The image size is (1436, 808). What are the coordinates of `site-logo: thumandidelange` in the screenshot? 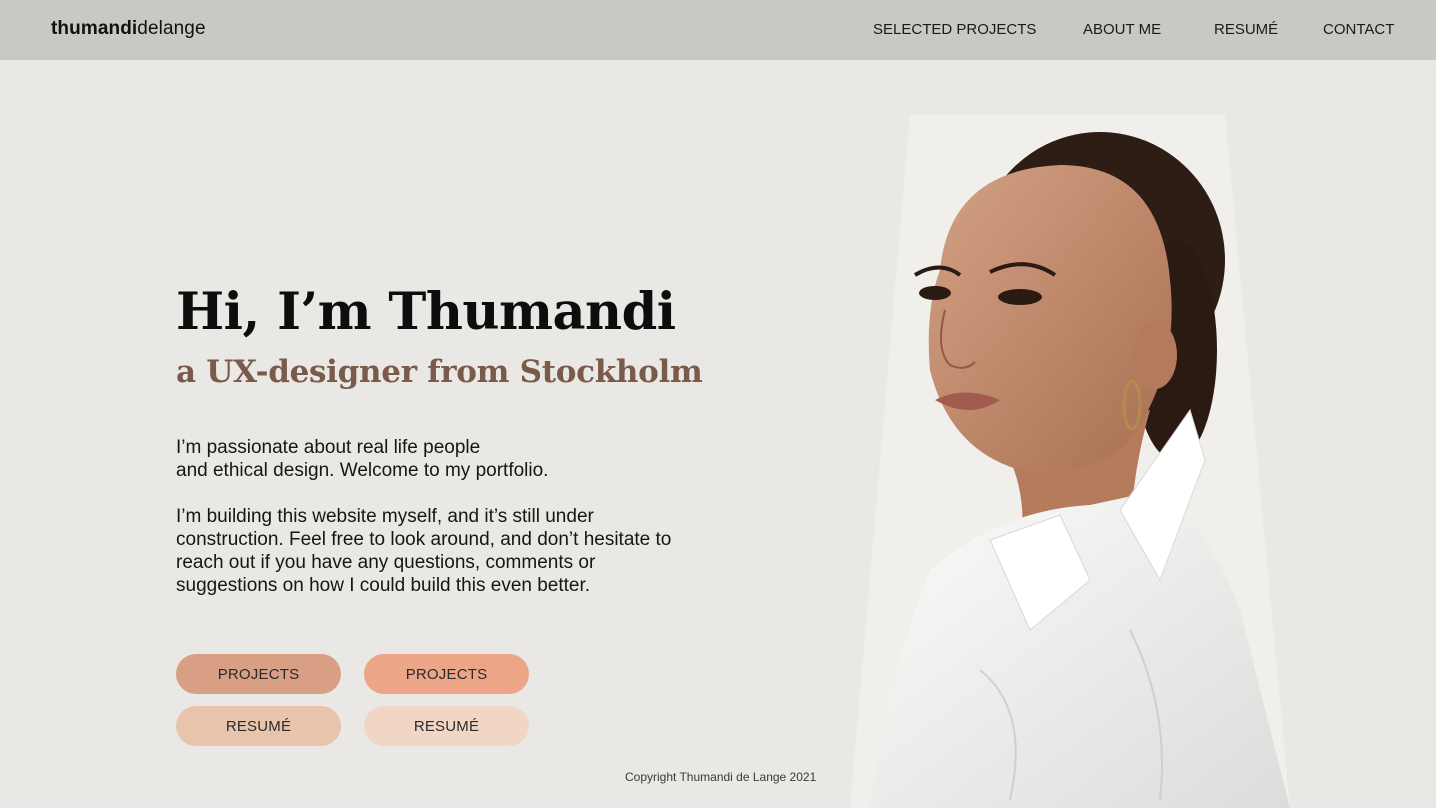 It's located at (128, 29).